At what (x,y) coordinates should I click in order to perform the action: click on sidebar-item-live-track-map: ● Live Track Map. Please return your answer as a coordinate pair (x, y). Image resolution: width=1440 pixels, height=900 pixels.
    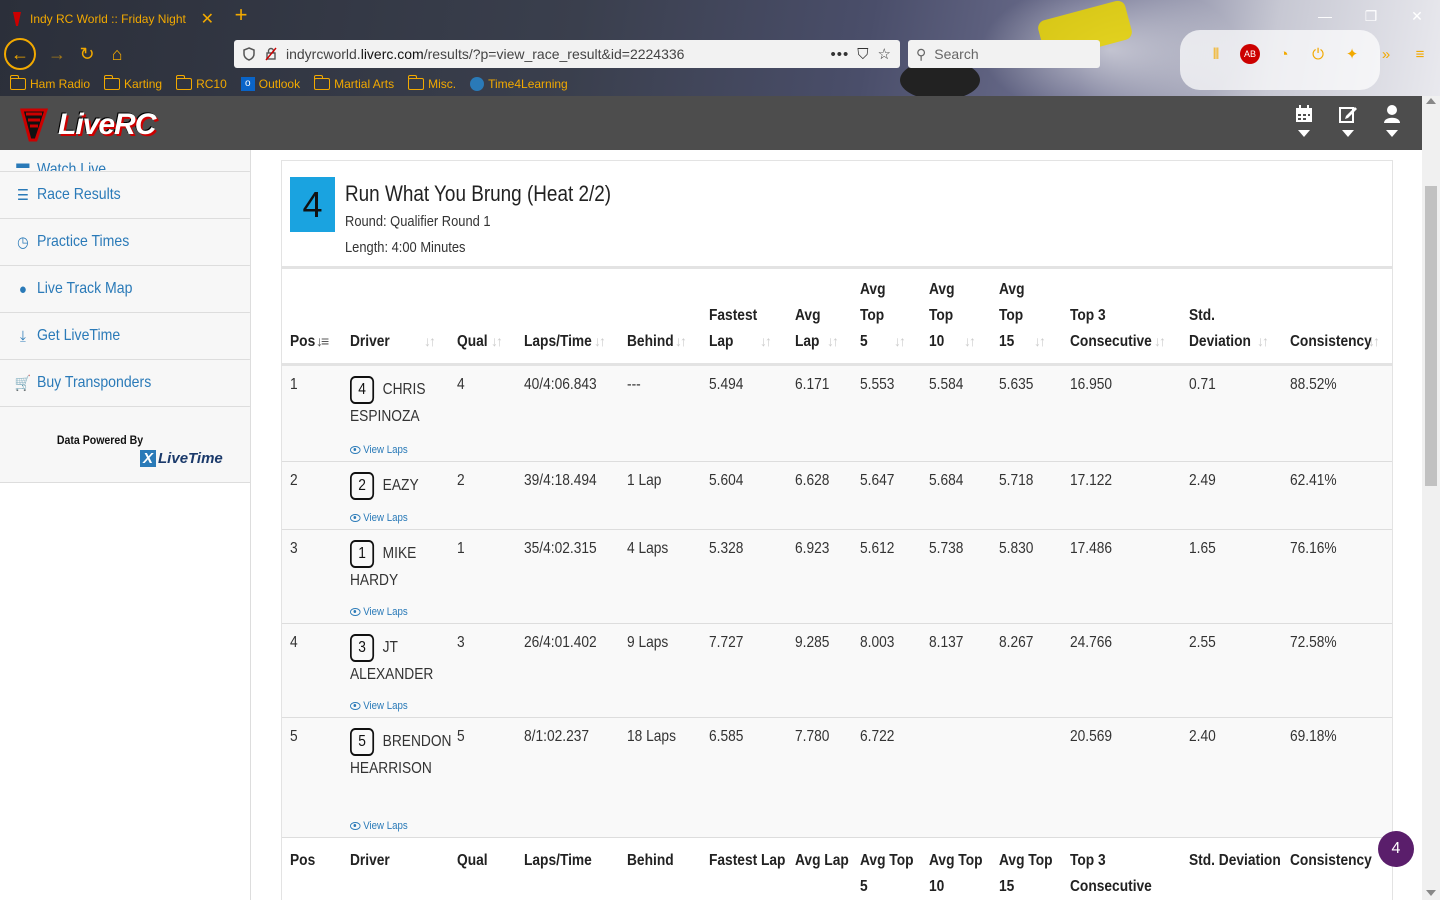
    Looking at the image, I should click on (125, 289).